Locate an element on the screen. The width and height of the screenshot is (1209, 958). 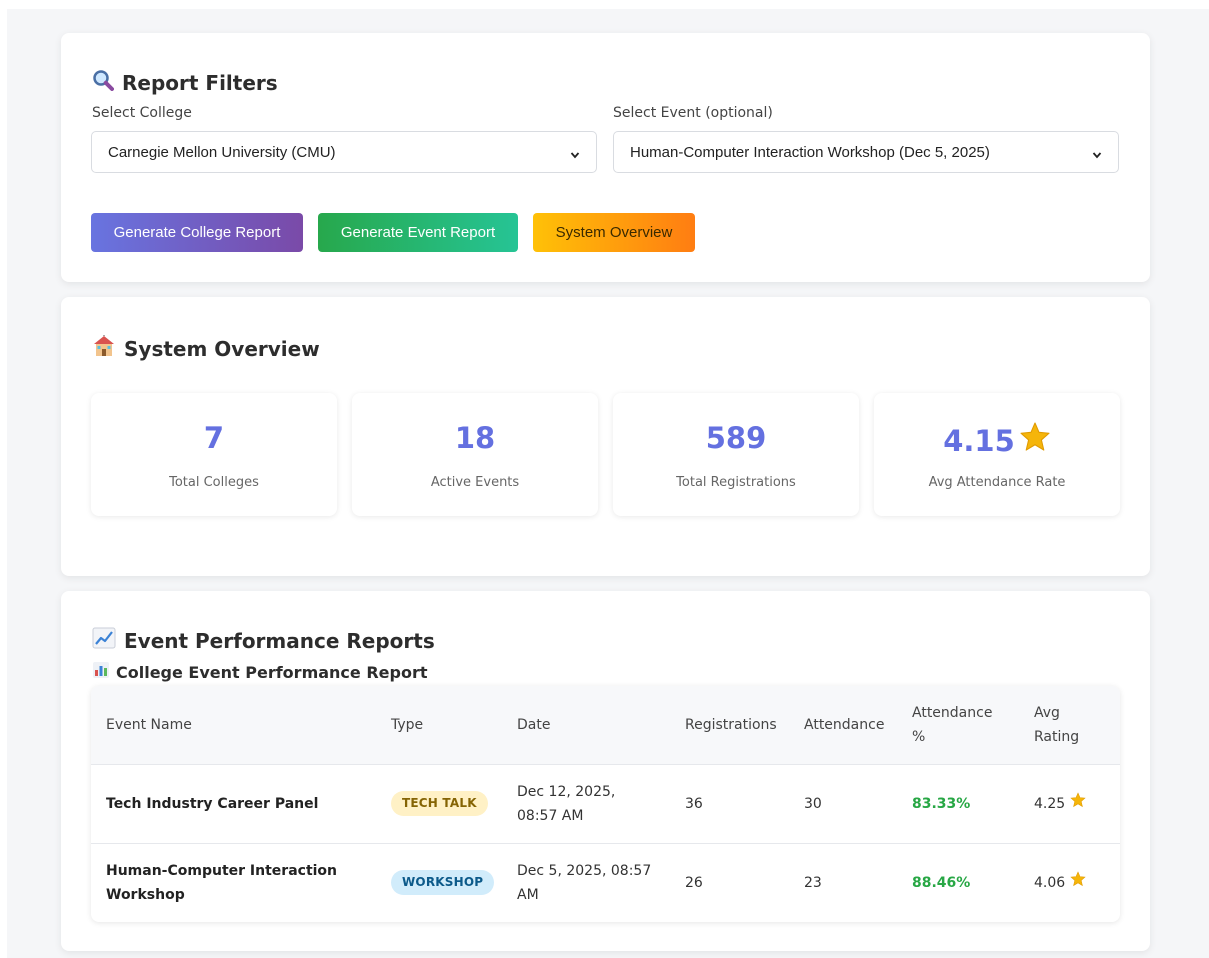
event-name-cell: Human-Computer Interaction Workshop is located at coordinates (222, 882).